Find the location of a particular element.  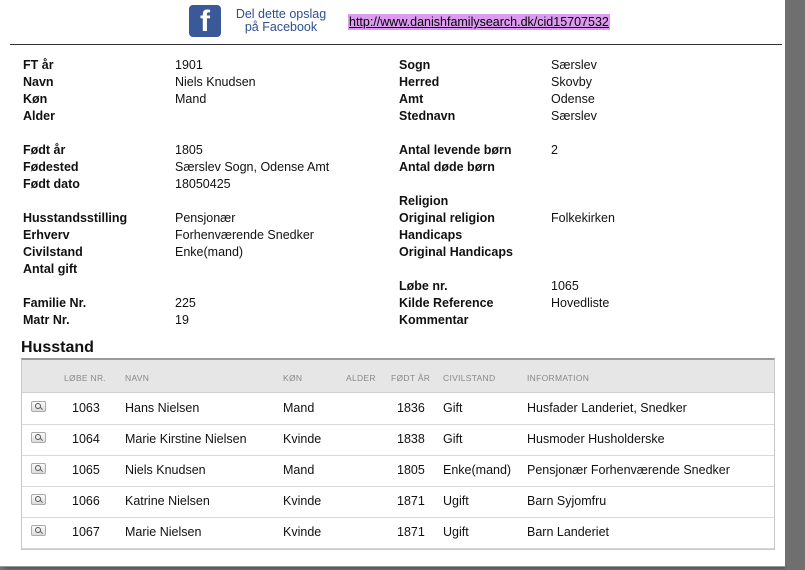

cell-lobe-nr: 1065 is located at coordinates (86, 470).